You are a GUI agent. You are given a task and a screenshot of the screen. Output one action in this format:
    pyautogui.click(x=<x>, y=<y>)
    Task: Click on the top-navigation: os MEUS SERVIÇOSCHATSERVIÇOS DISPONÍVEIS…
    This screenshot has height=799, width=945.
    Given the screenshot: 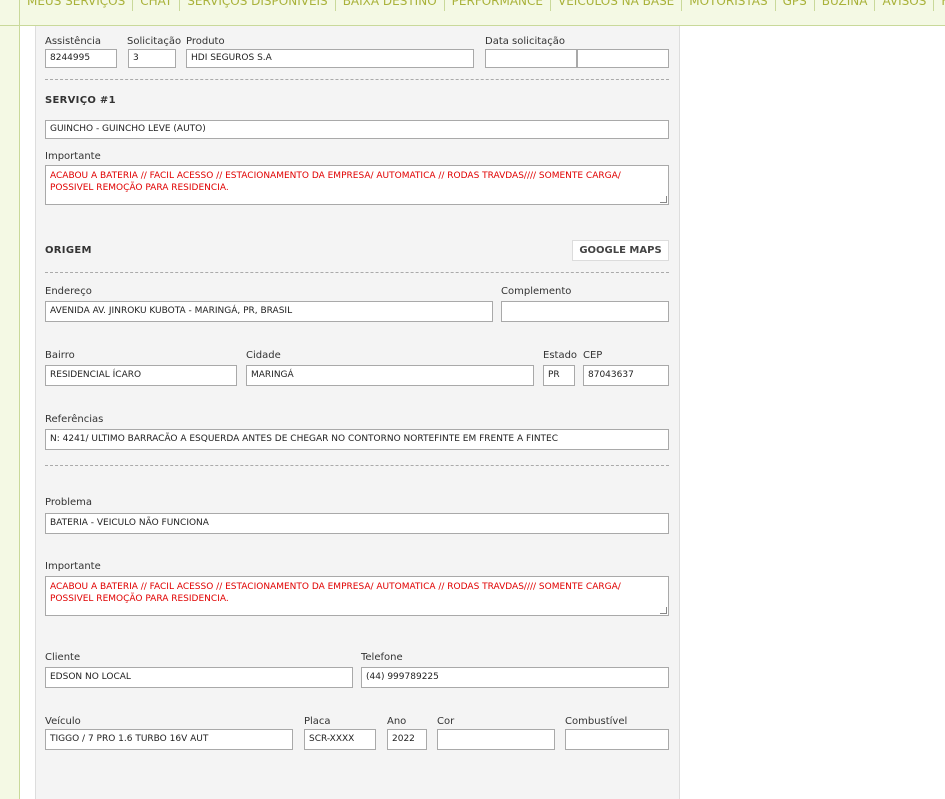 What is the action you would take?
    pyautogui.click(x=472, y=13)
    